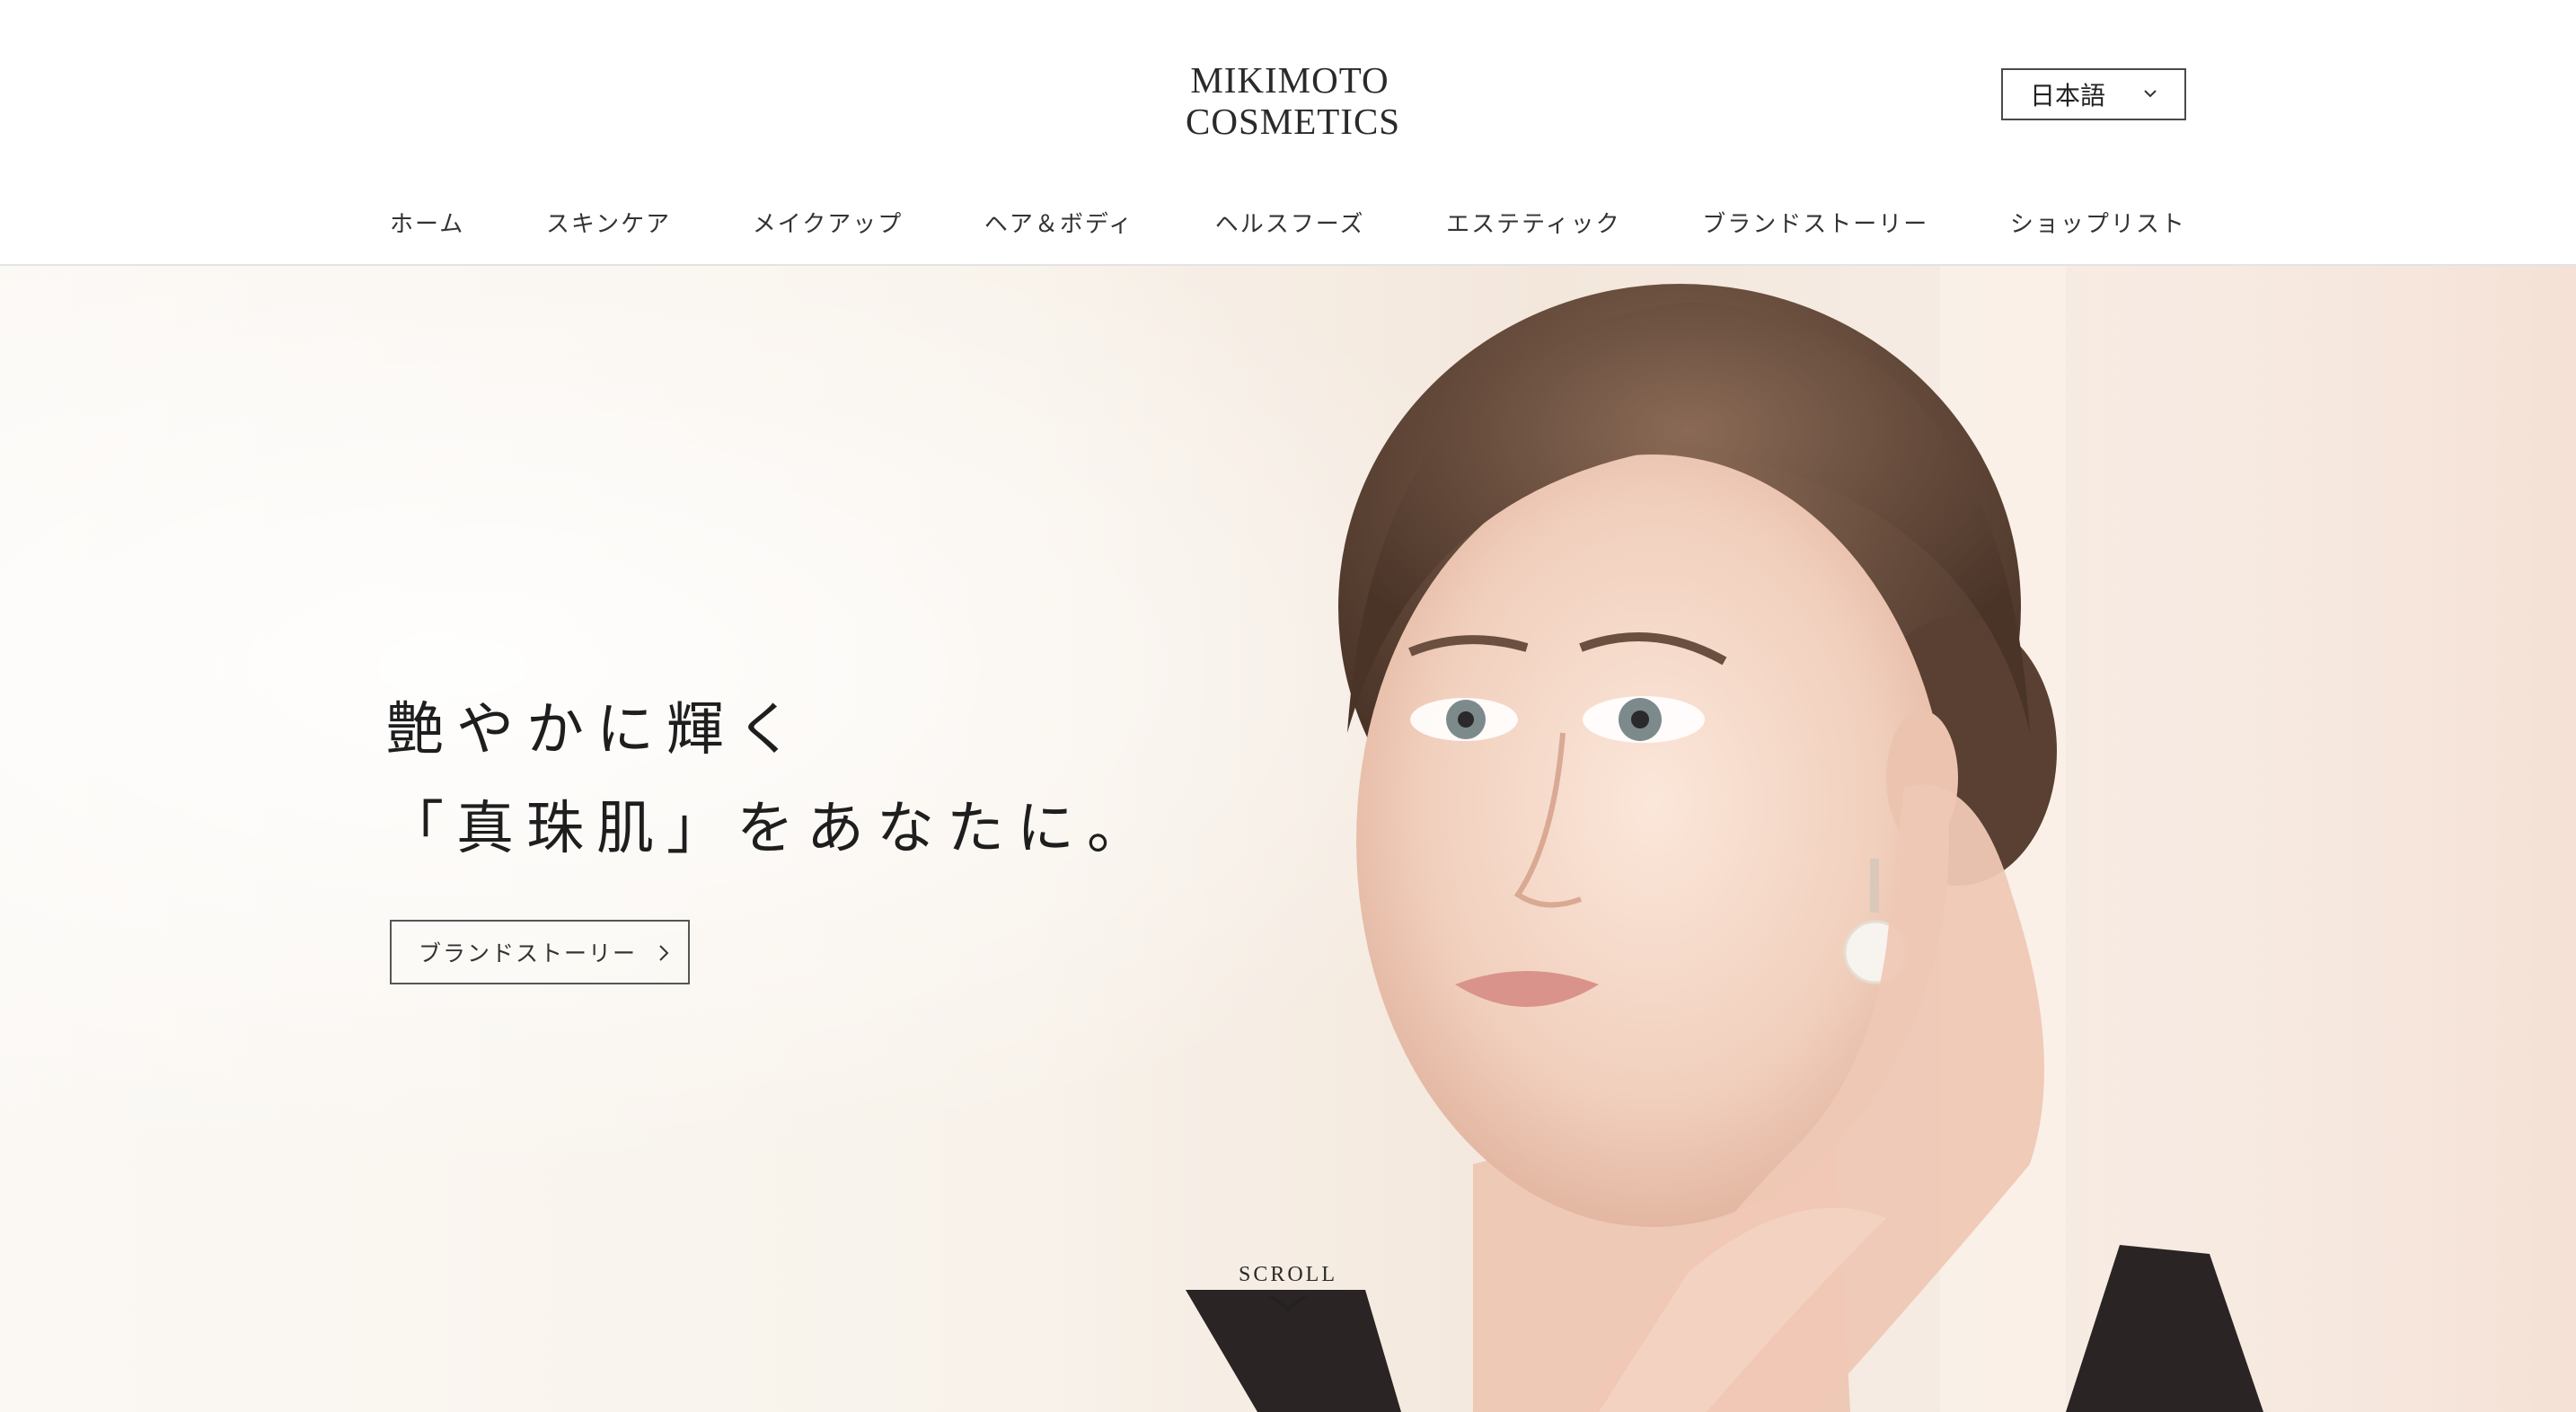 The width and height of the screenshot is (2576, 1412). Describe the element at coordinates (1289, 80) in the screenshot. I see `brand-logo-line1: MIKIMOTO` at that location.